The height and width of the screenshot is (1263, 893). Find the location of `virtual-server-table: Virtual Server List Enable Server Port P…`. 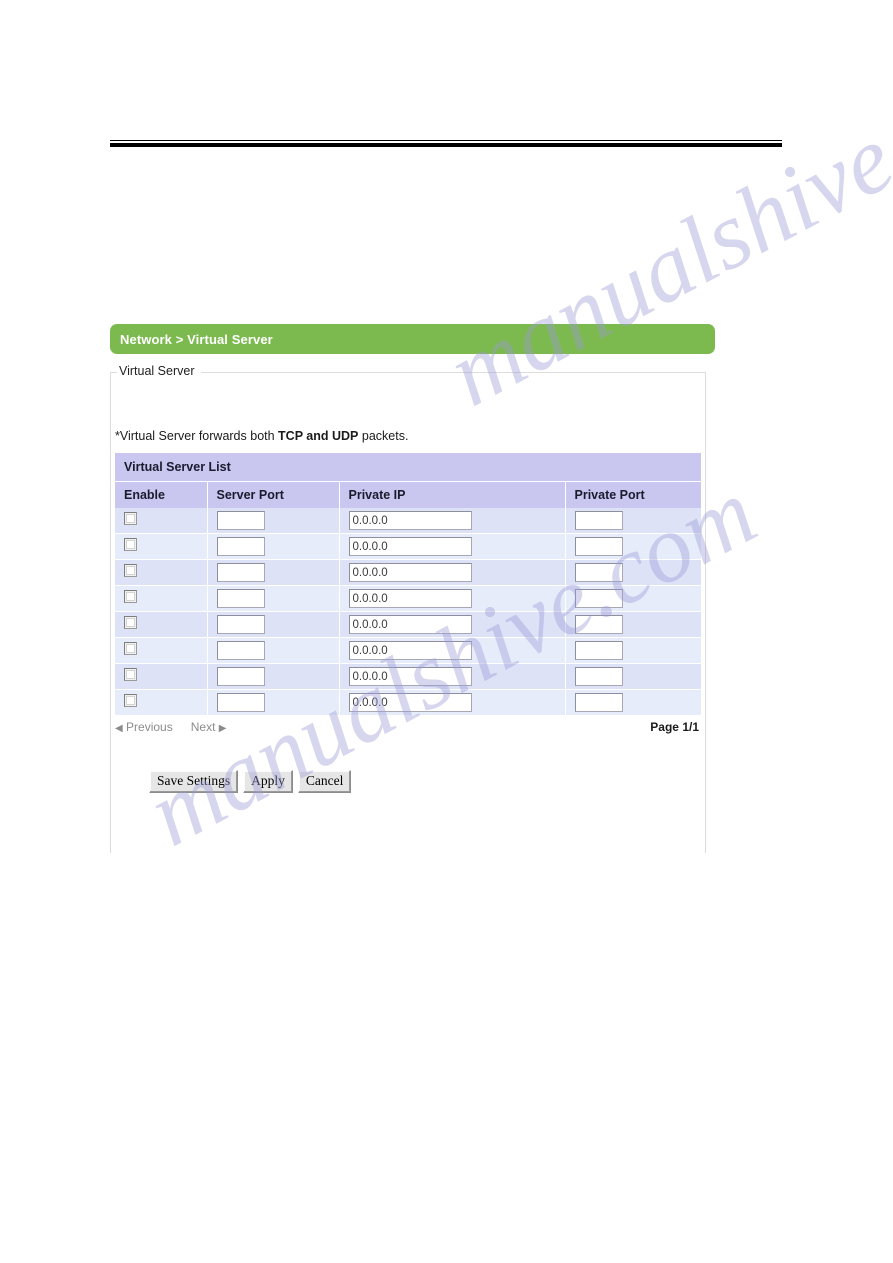

virtual-server-table: Virtual Server List Enable Server Port P… is located at coordinates (408, 584).